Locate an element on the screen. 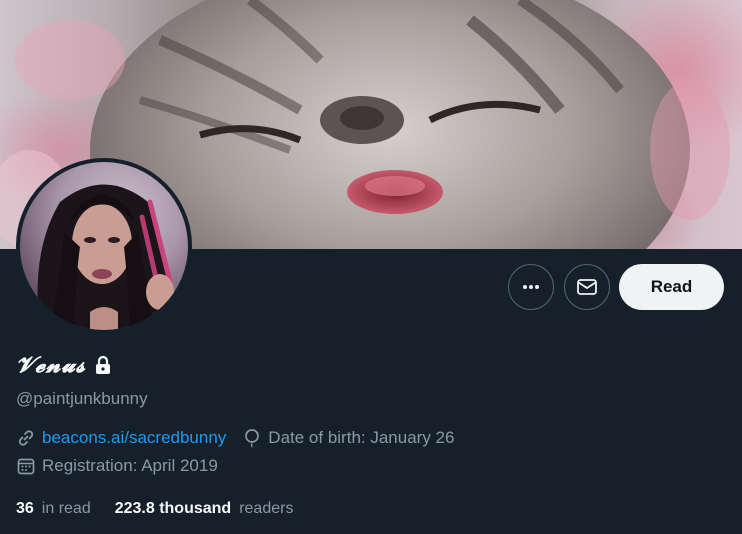 This screenshot has width=742, height=534. website-link: beacons.ai/sacredbunny is located at coordinates (134, 438).